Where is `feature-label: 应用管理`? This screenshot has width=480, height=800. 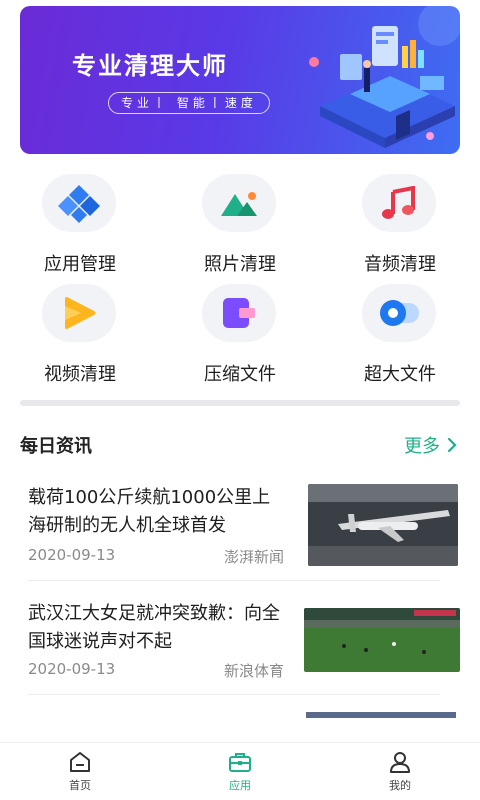
feature-label: 应用管理 is located at coordinates (80, 264).